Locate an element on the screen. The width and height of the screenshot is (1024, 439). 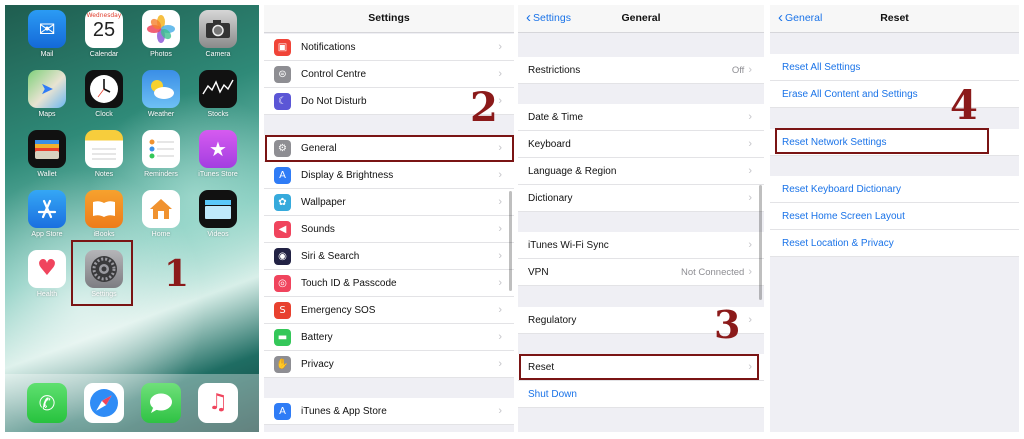
settings-row-wallpaper: ✿ Wallpaper › is located at coordinates (389, 202).